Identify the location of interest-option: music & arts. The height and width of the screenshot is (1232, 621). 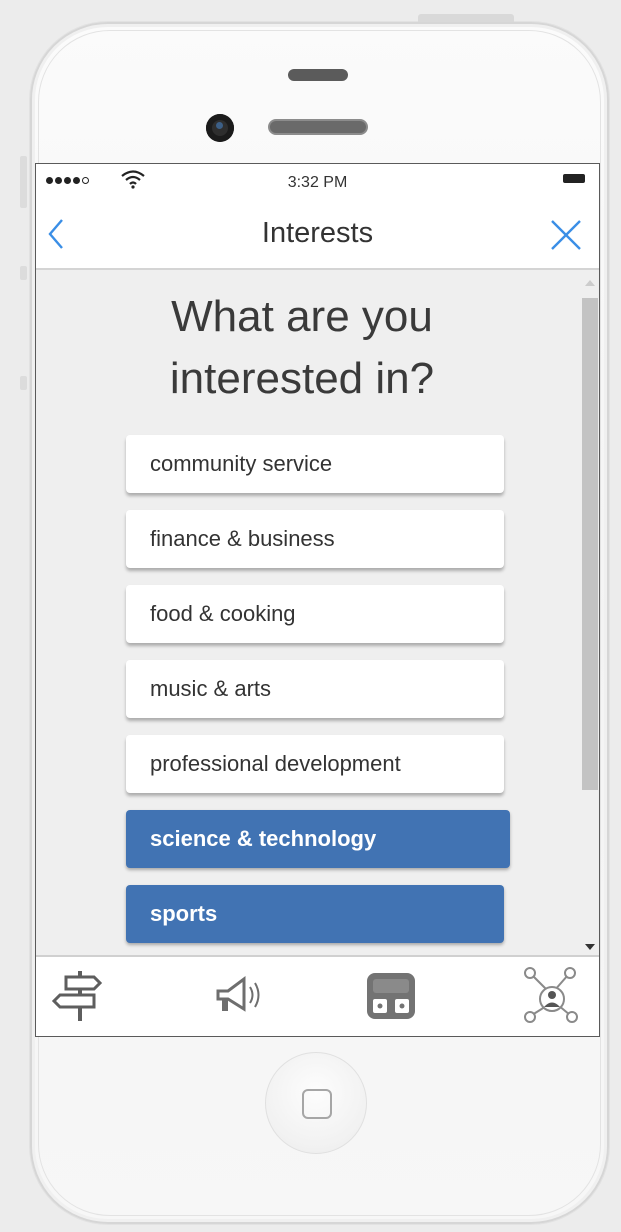
(315, 689).